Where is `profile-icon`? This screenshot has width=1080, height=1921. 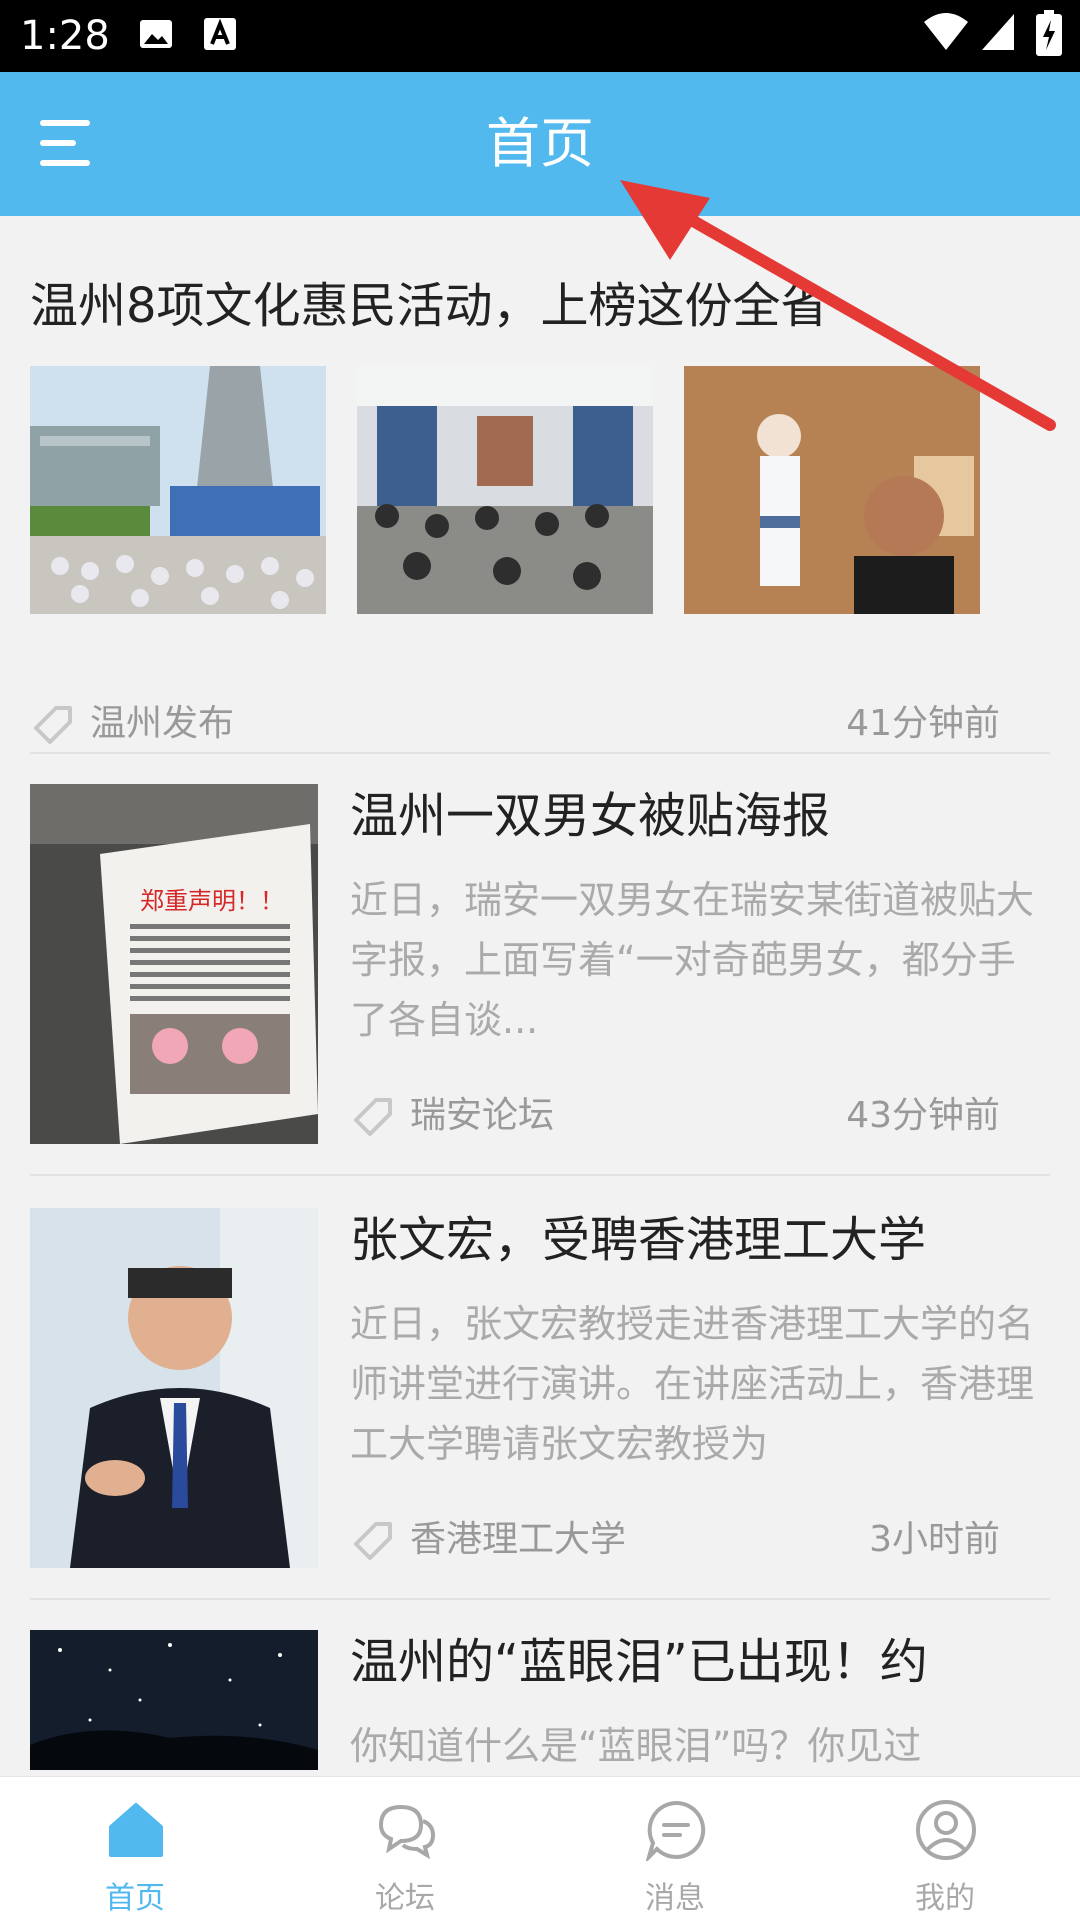 profile-icon is located at coordinates (946, 1830).